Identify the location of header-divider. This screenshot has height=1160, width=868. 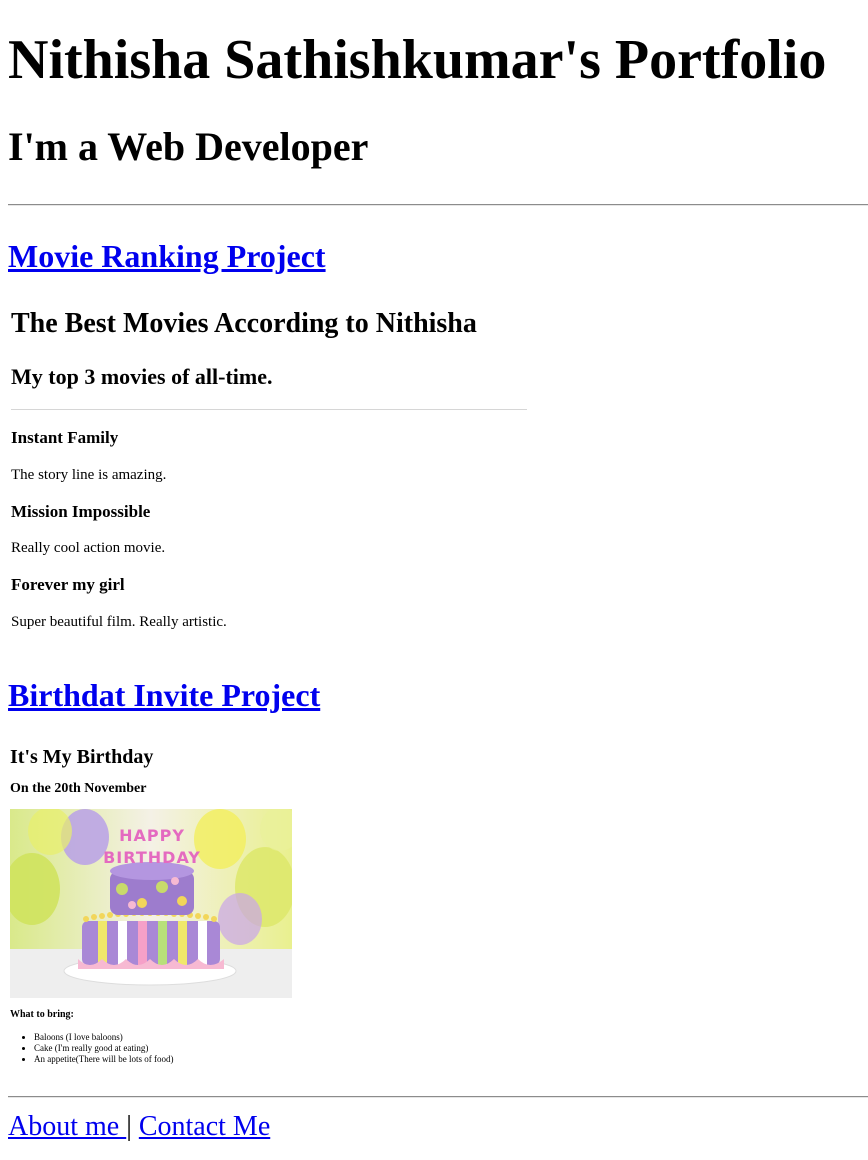
(438, 205).